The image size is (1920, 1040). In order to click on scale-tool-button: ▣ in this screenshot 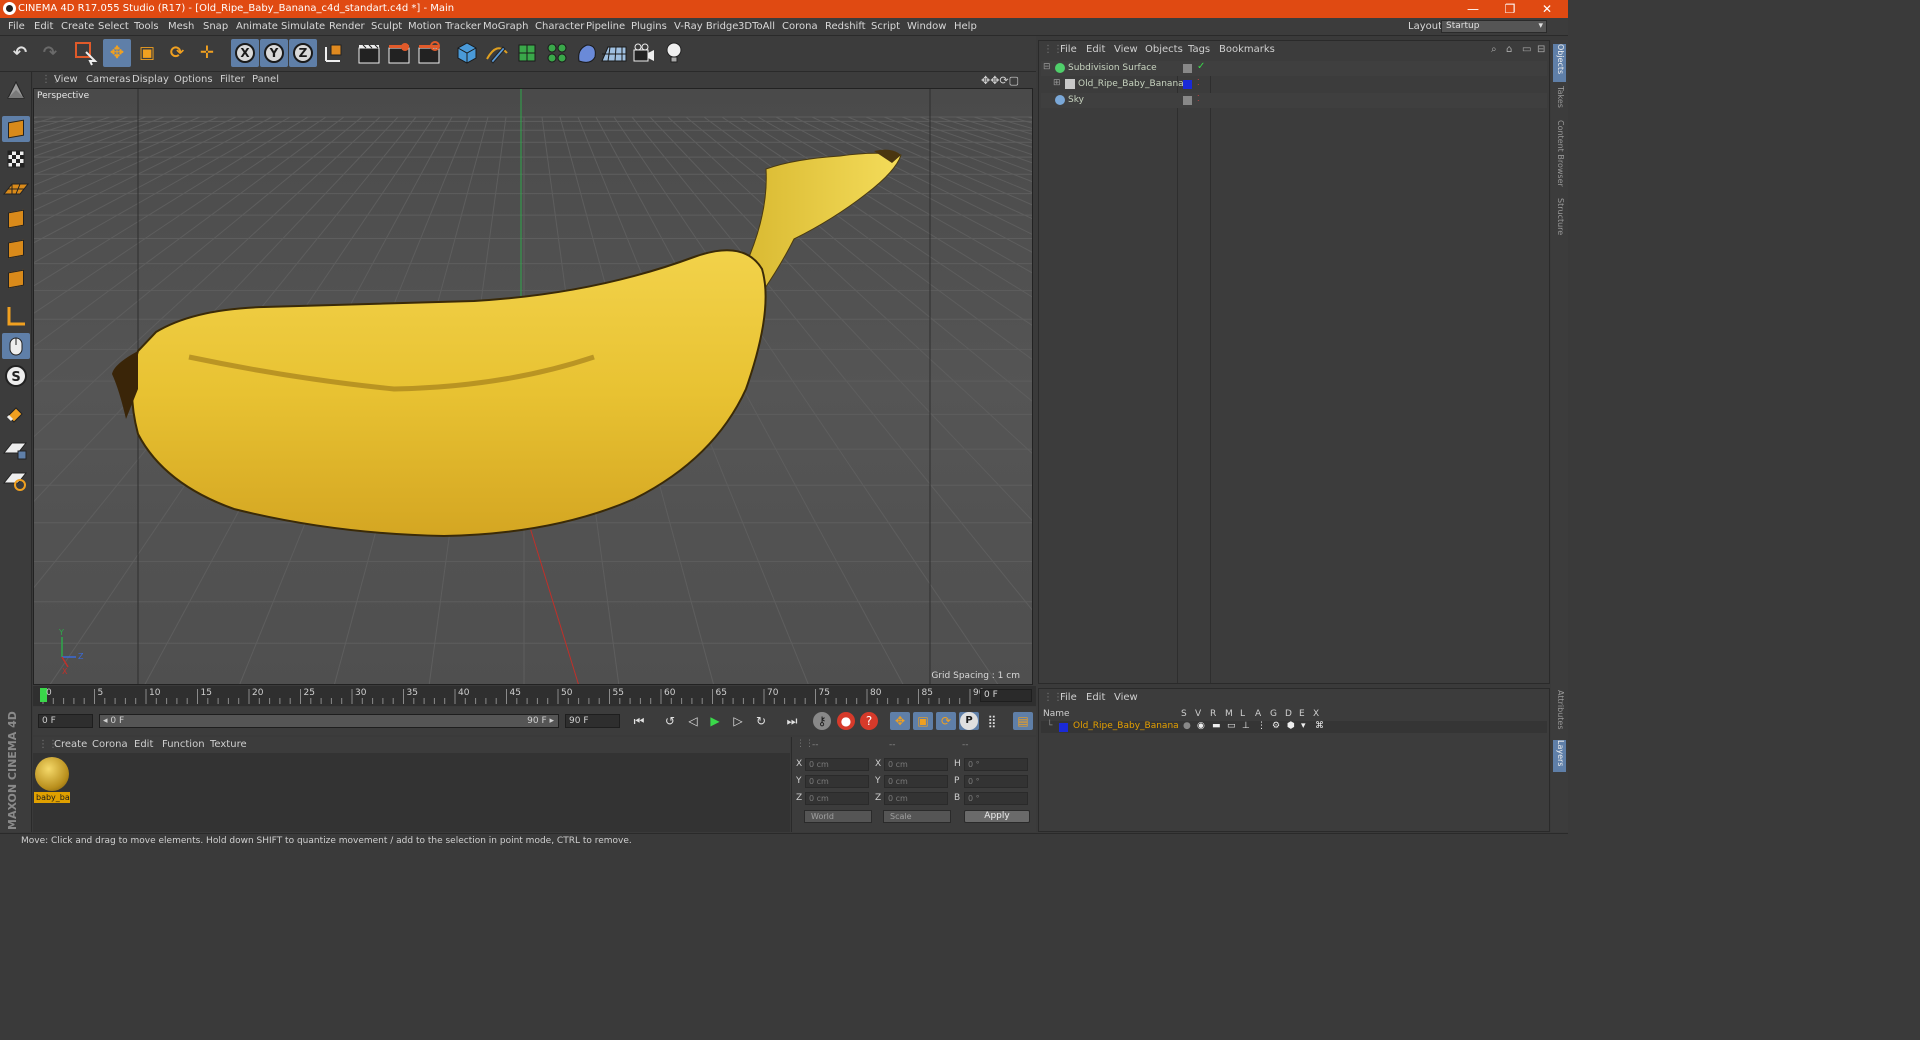, I will do `click(147, 53)`.